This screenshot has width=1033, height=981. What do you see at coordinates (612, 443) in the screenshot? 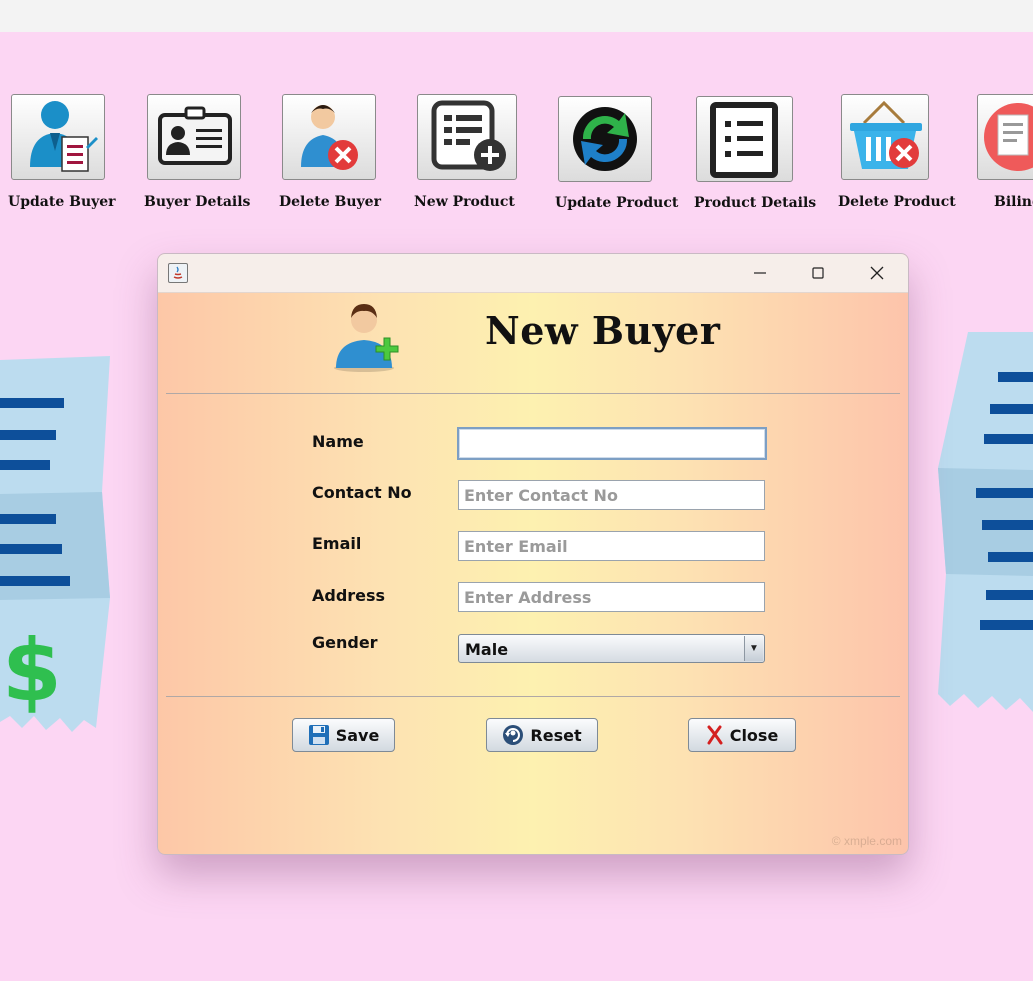
I see `name-field` at bounding box center [612, 443].